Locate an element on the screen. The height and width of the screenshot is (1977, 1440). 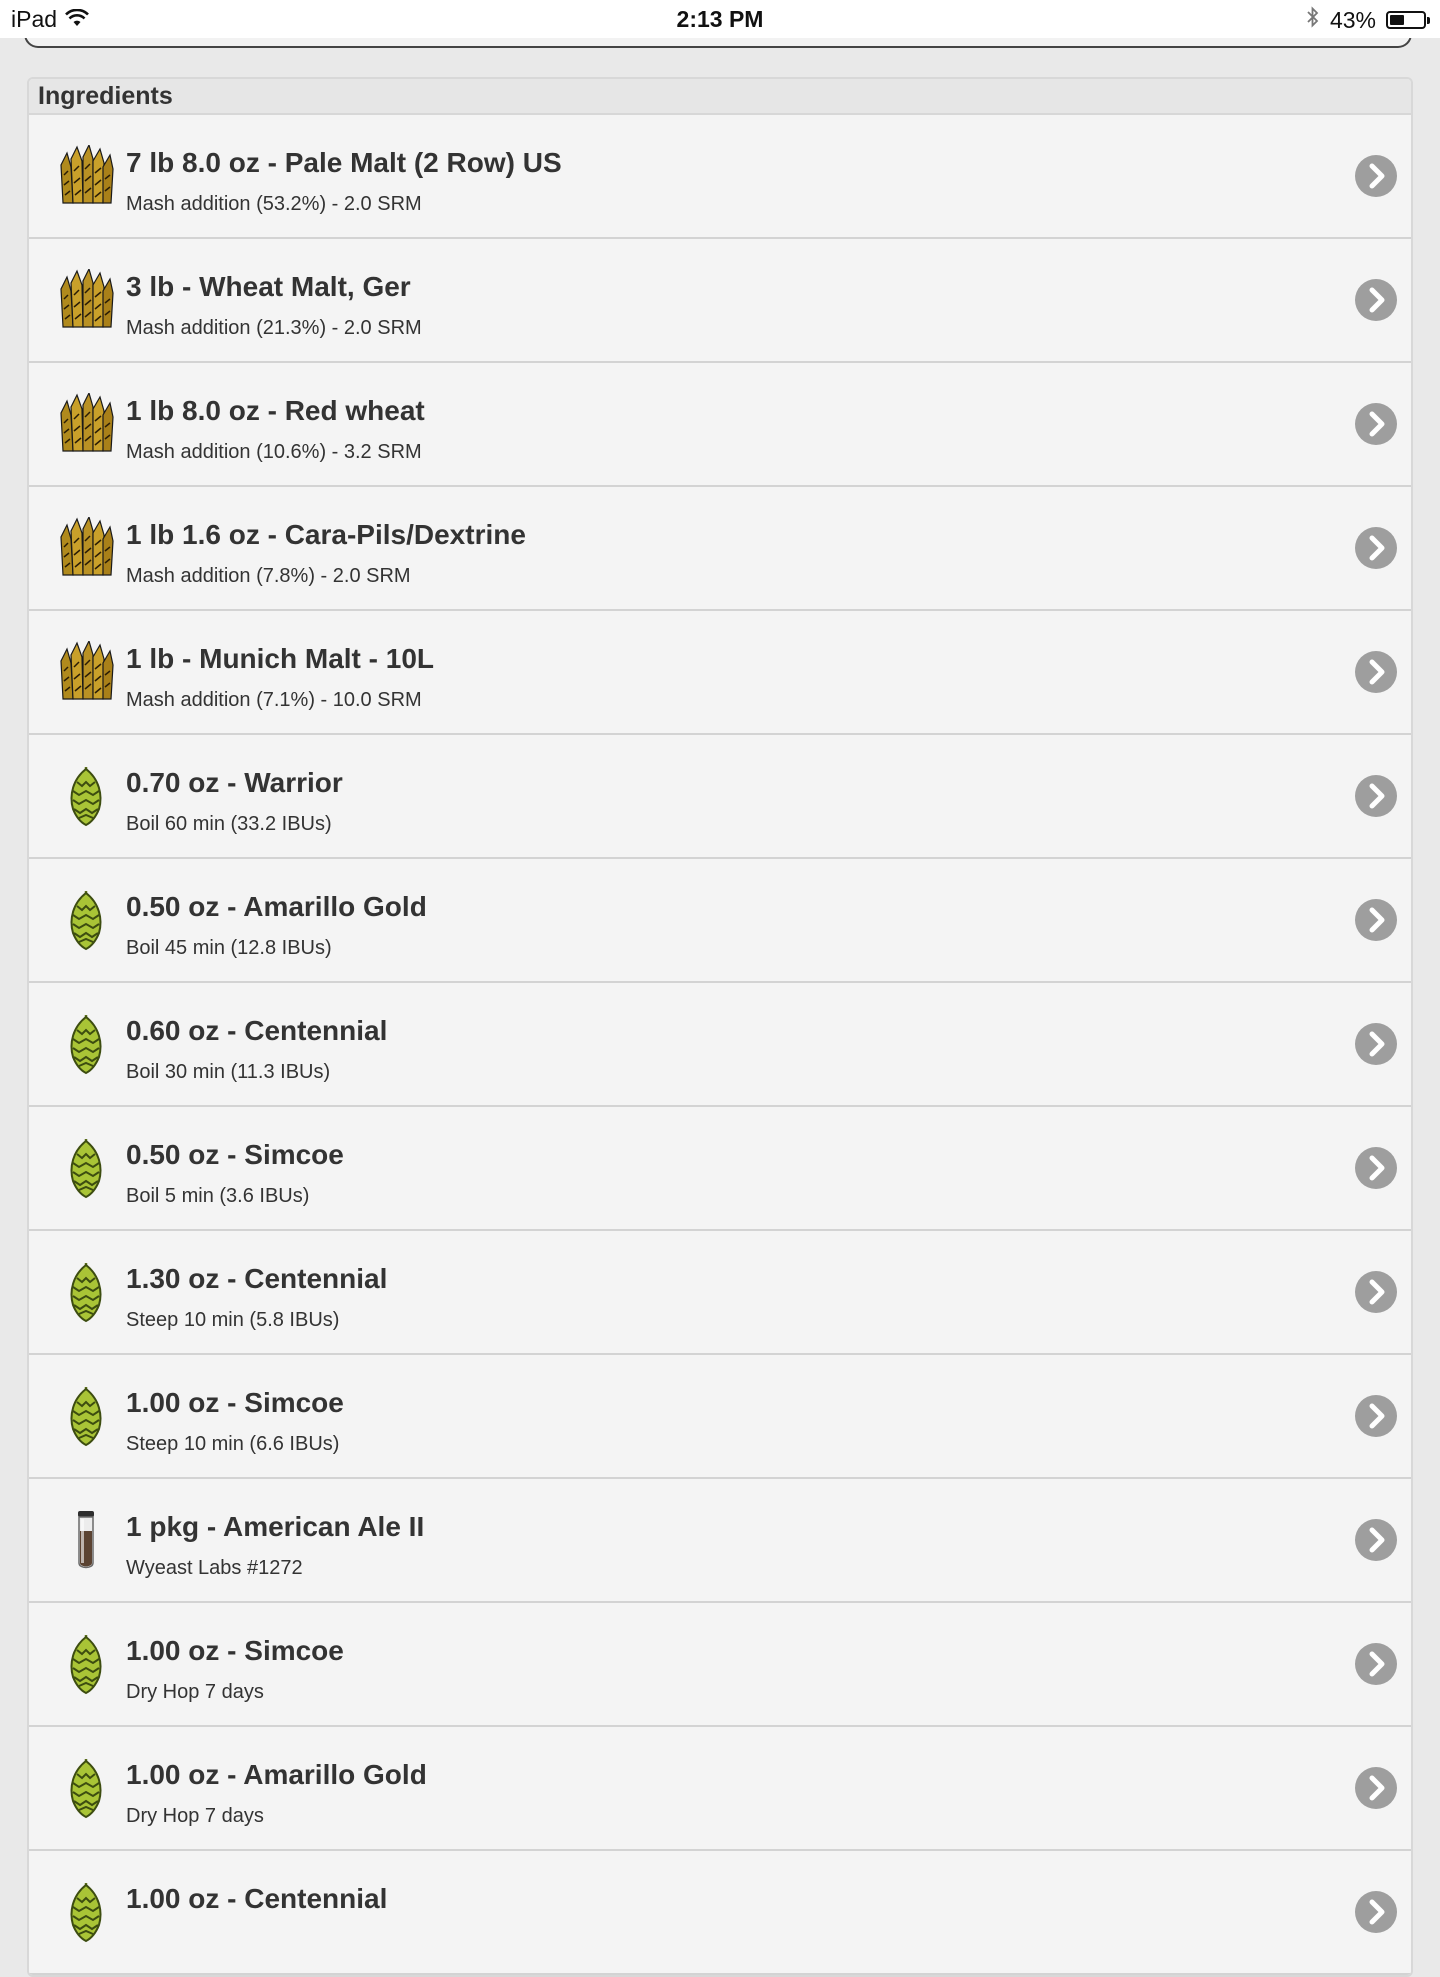
ingredient-detail: Wyeast Labs #1272 is located at coordinates (214, 1568).